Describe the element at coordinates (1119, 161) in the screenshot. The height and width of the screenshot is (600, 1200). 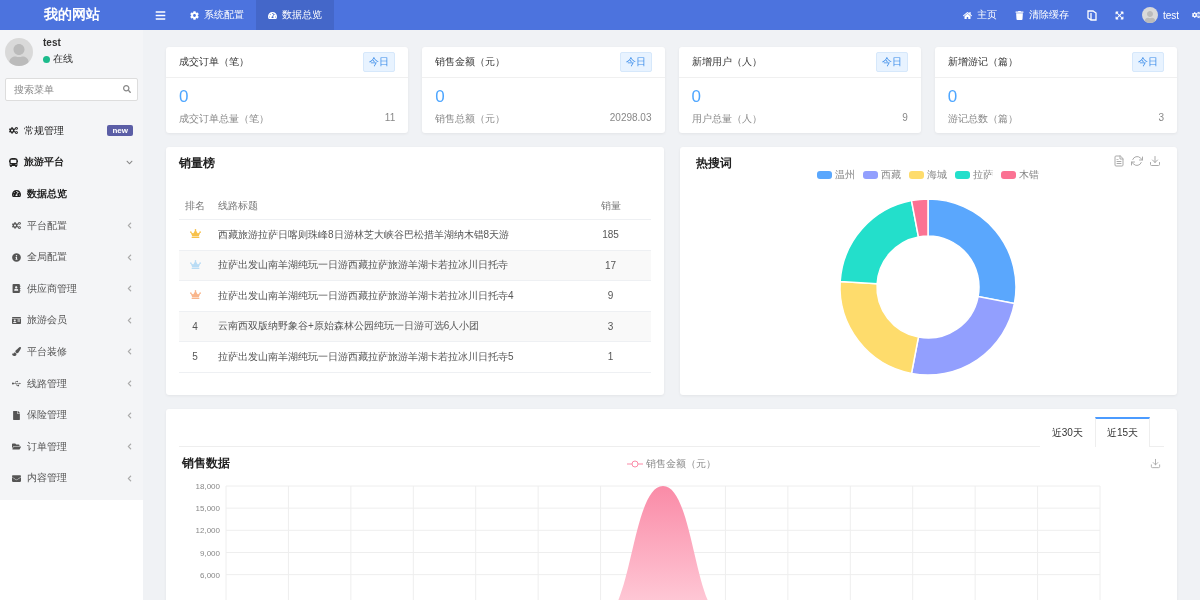
I see `document-icon` at that location.